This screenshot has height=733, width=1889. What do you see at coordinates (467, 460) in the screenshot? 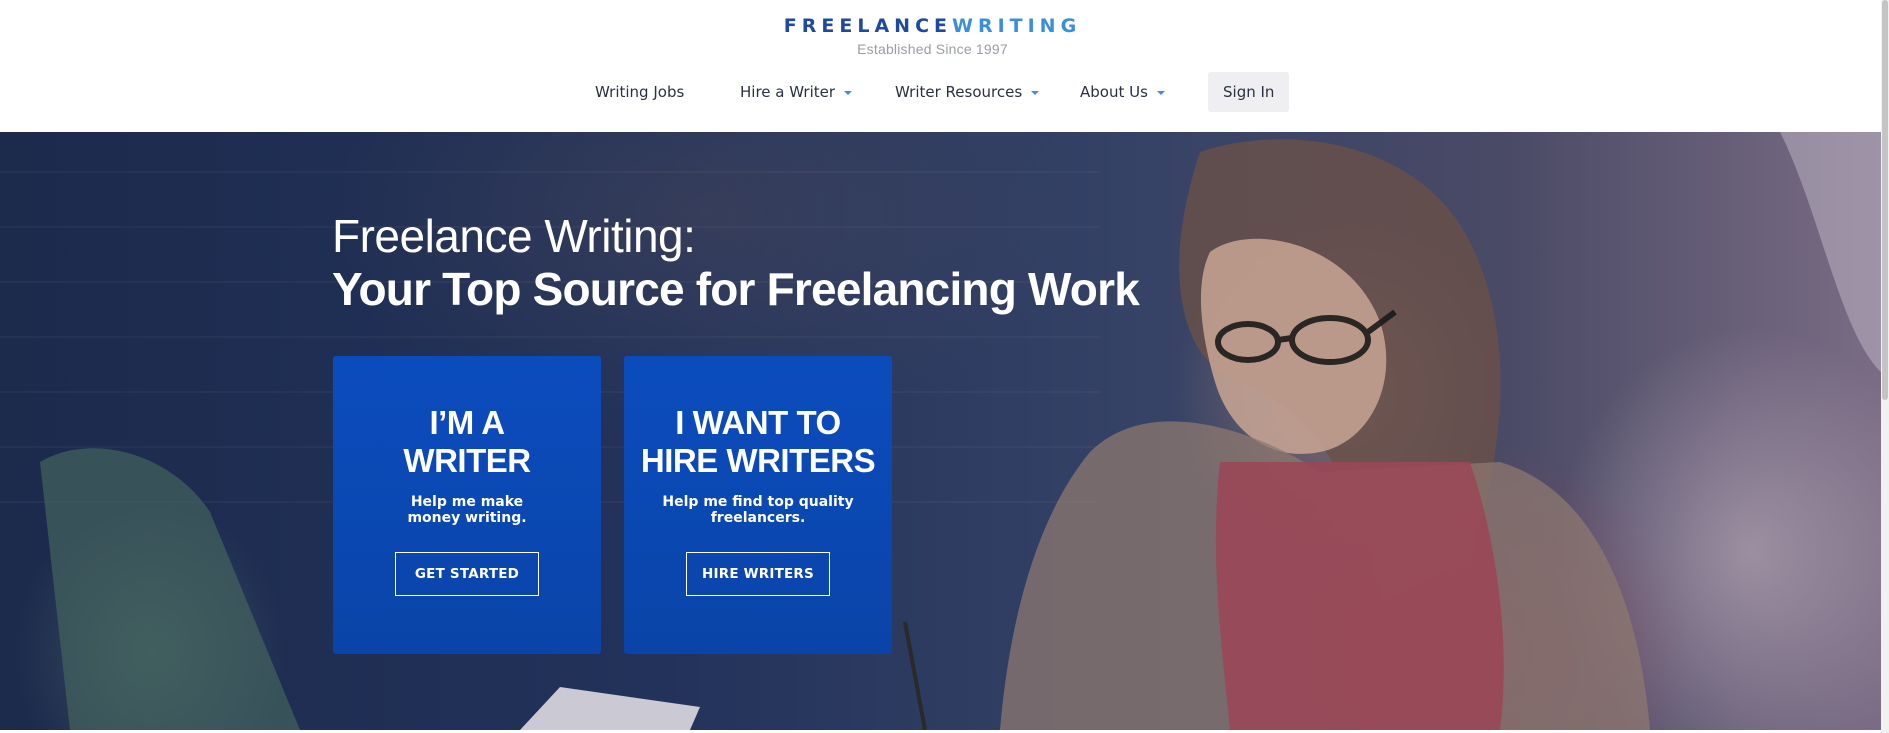
I see `writer-card-title-line2: WRITER` at bounding box center [467, 460].